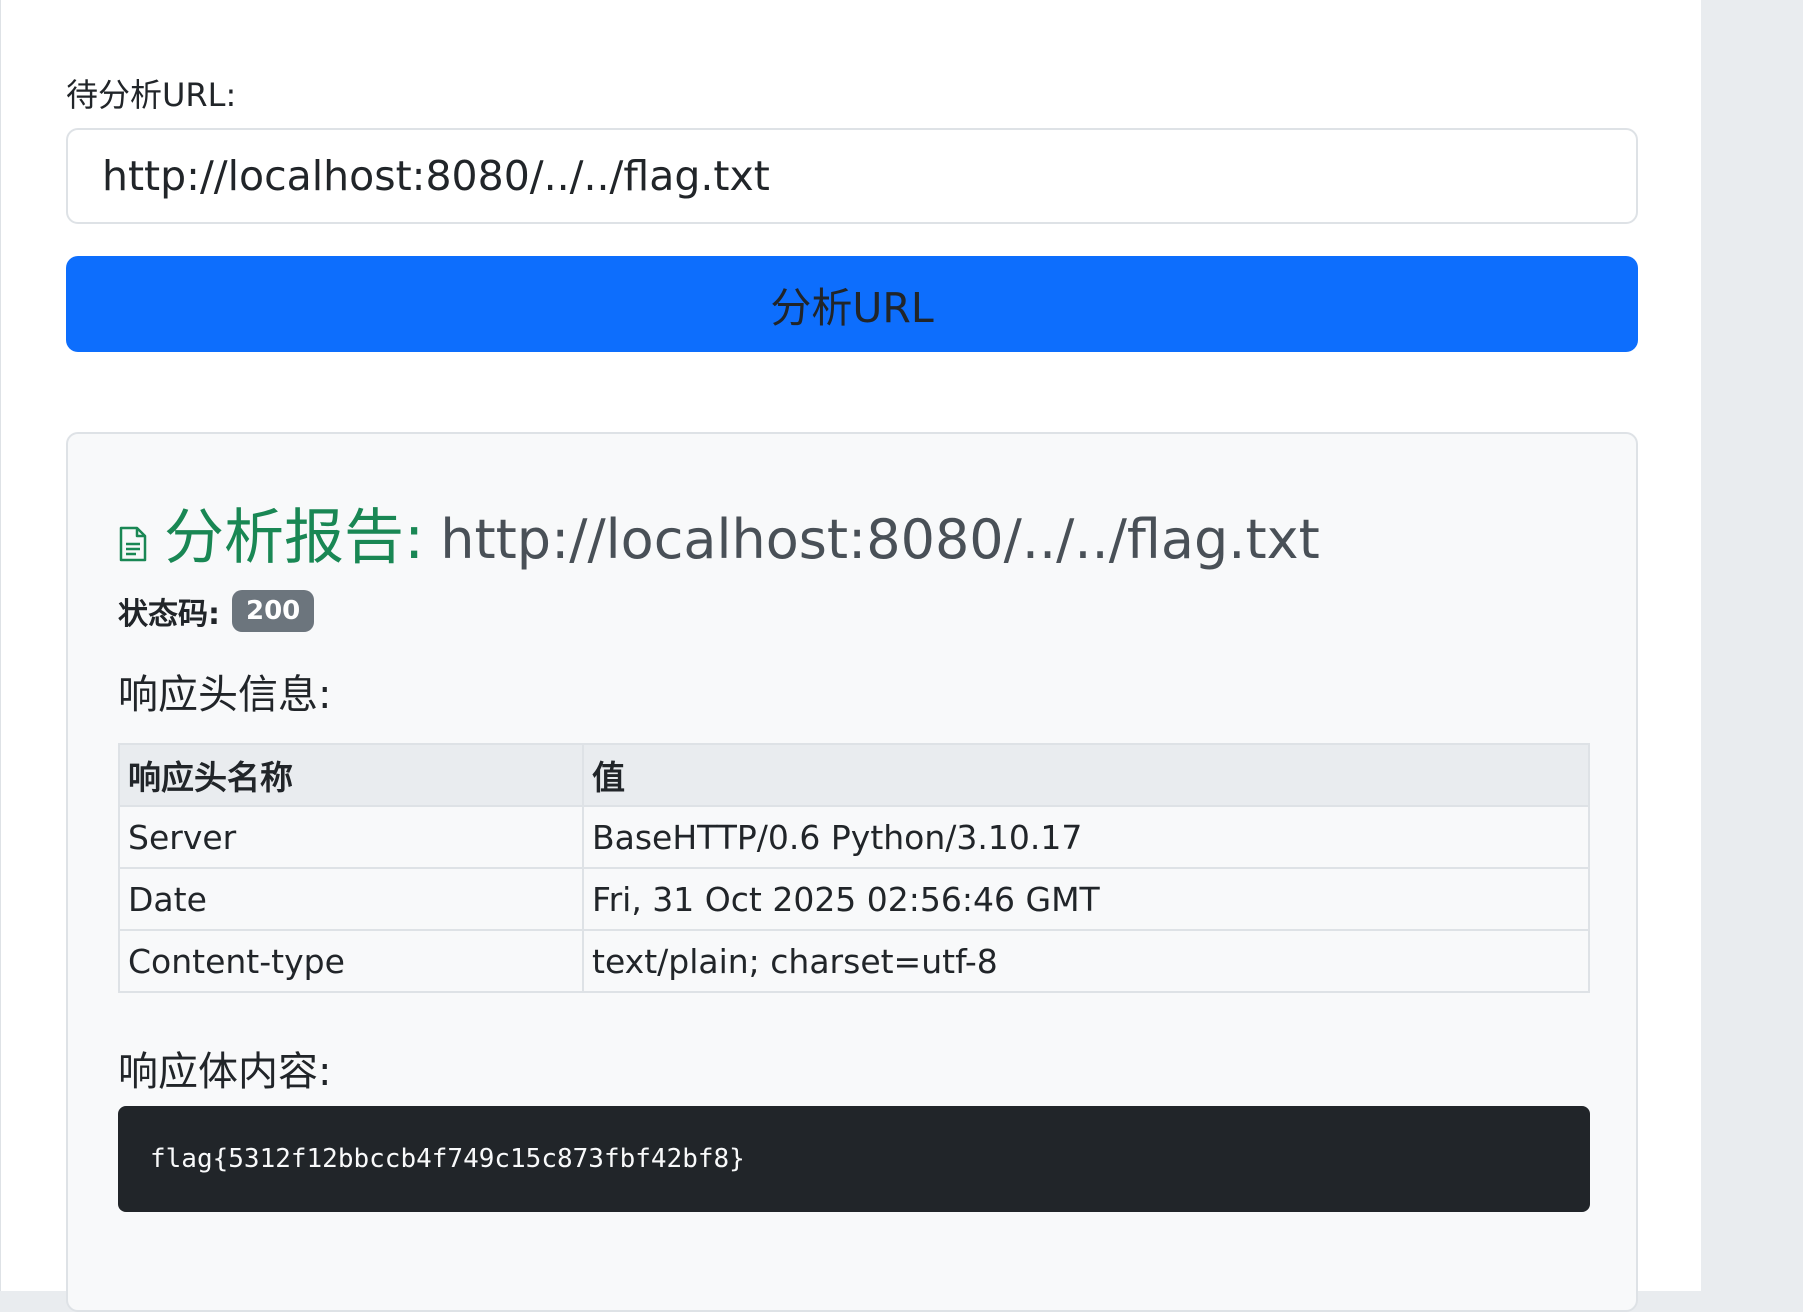 This screenshot has width=1803, height=1312. I want to click on response-body-code: flag{5312f12bbccb4f749c15c873fbf42bf8}, so click(854, 1159).